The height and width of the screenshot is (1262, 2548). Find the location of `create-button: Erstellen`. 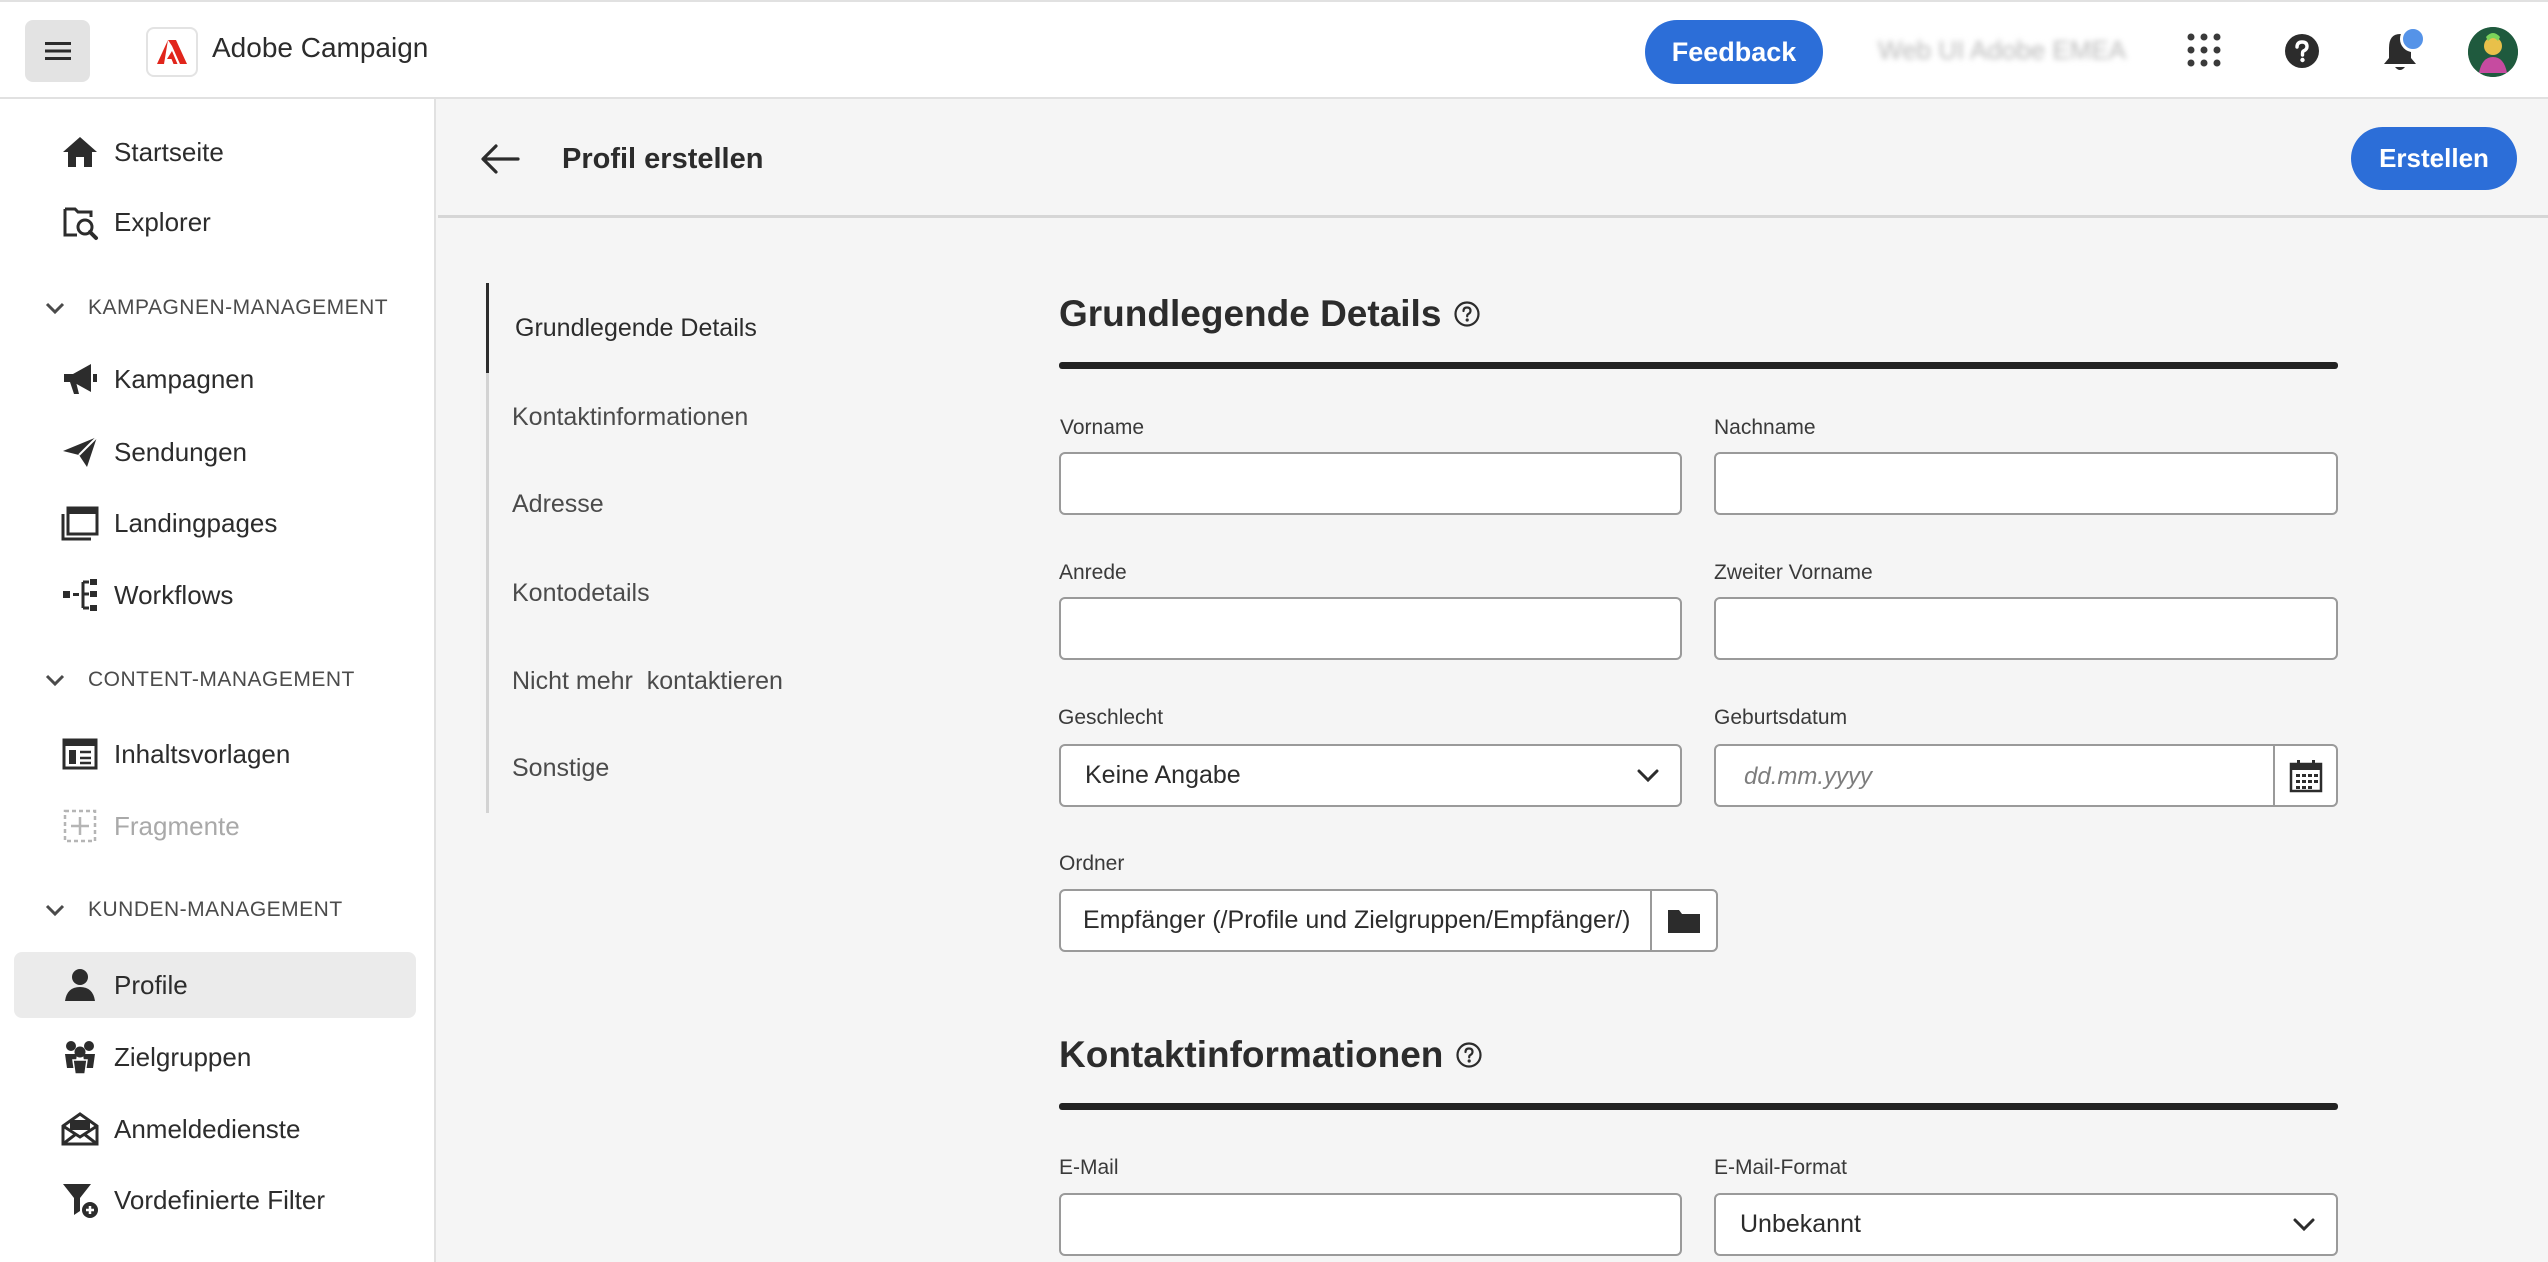

create-button: Erstellen is located at coordinates (2434, 158).